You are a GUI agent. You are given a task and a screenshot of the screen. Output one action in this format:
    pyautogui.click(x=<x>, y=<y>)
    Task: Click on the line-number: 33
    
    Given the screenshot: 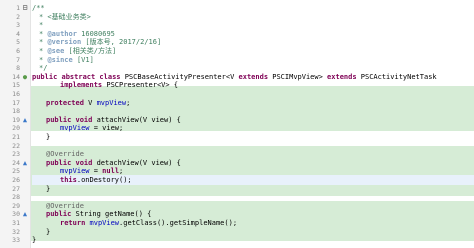 What is the action you would take?
    pyautogui.click(x=16, y=240)
    